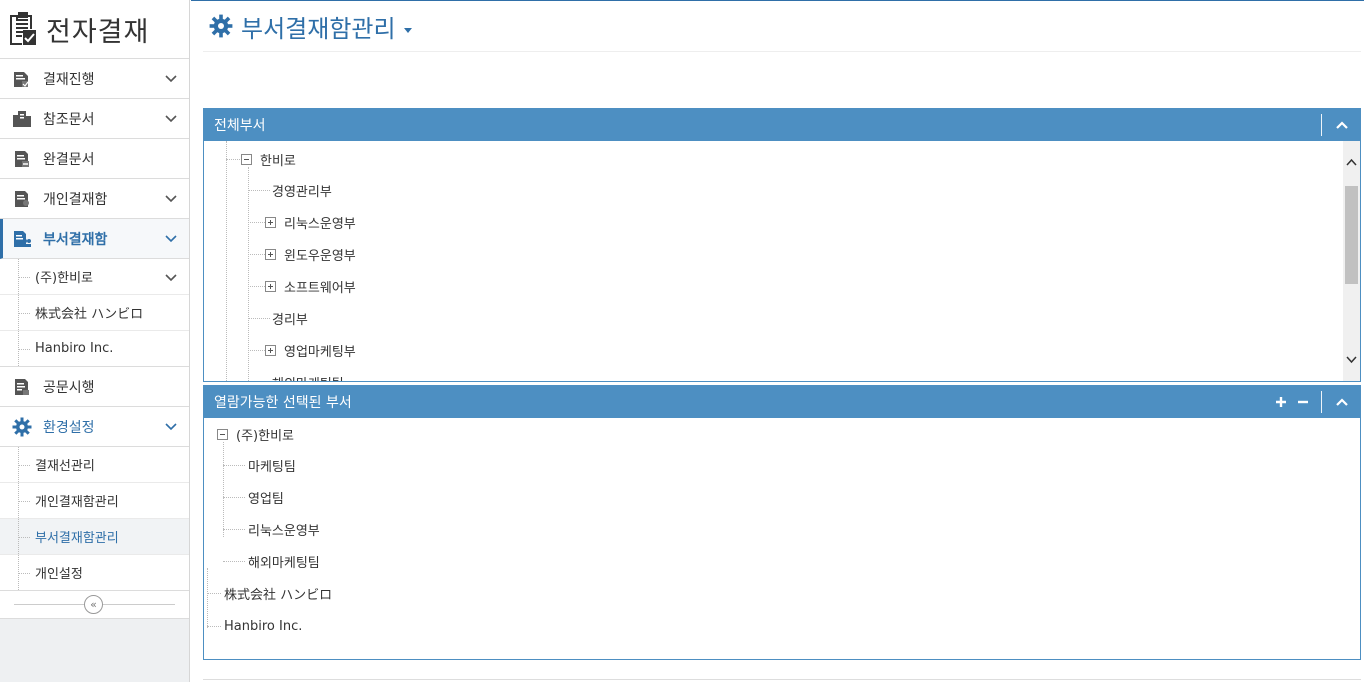 Image resolution: width=1364 pixels, height=682 pixels. I want to click on scrollbar-thumb, so click(1351, 235).